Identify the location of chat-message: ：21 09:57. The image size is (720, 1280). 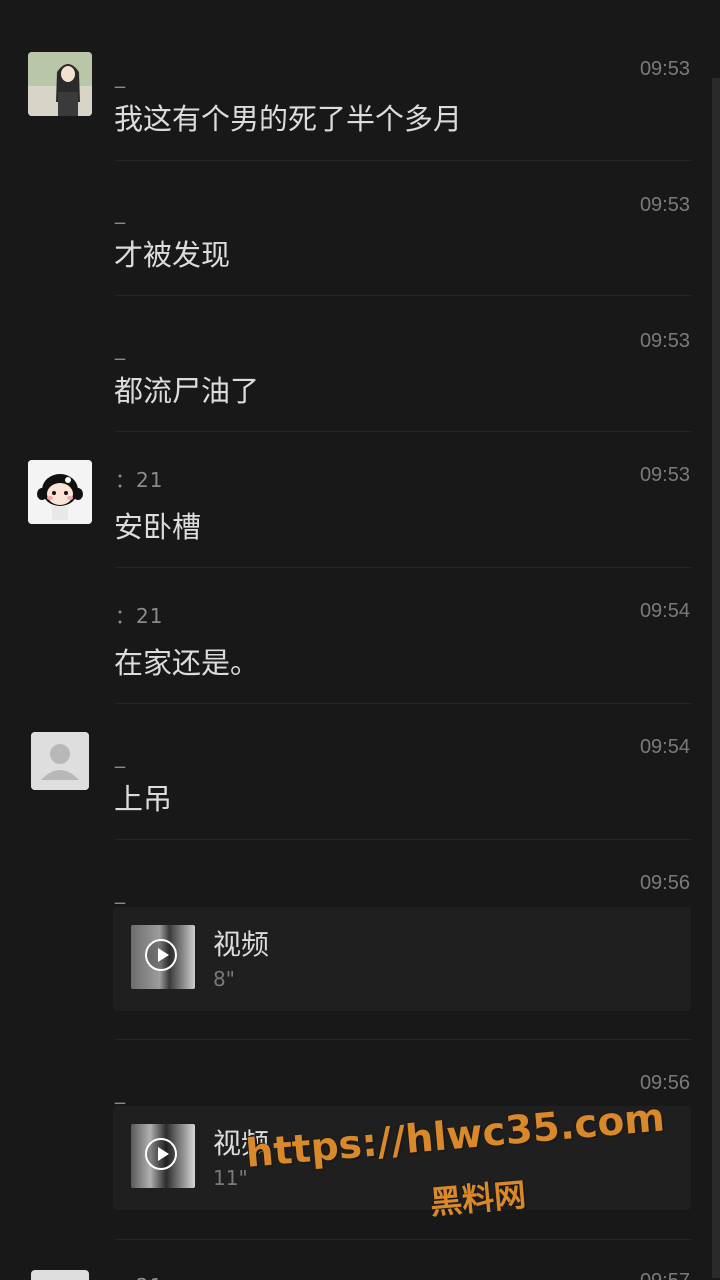
(356, 1260).